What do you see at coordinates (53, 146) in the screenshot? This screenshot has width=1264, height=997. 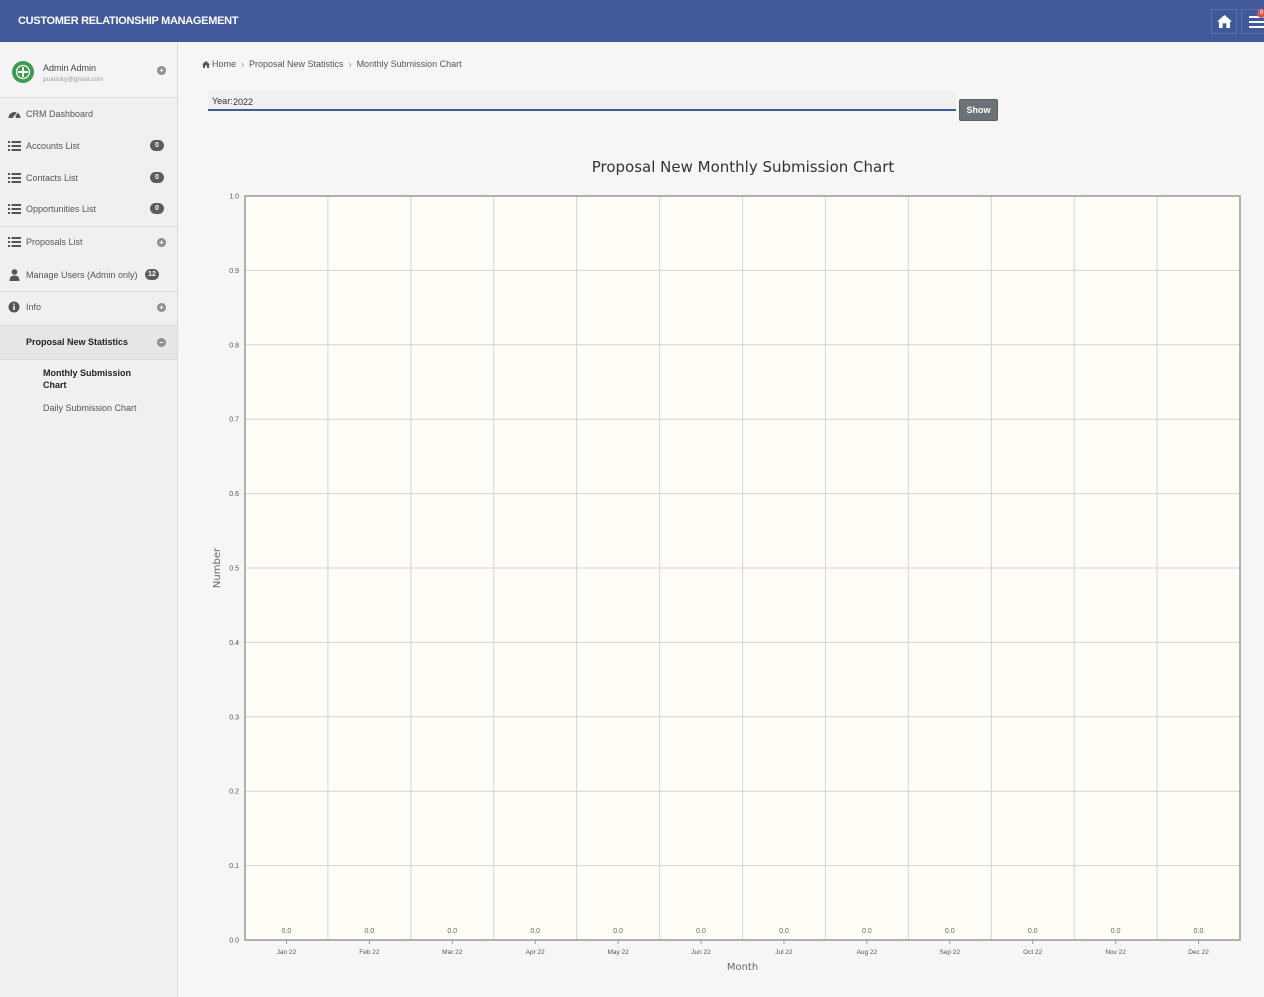 I see `sidebar-item-label: Accounts List` at bounding box center [53, 146].